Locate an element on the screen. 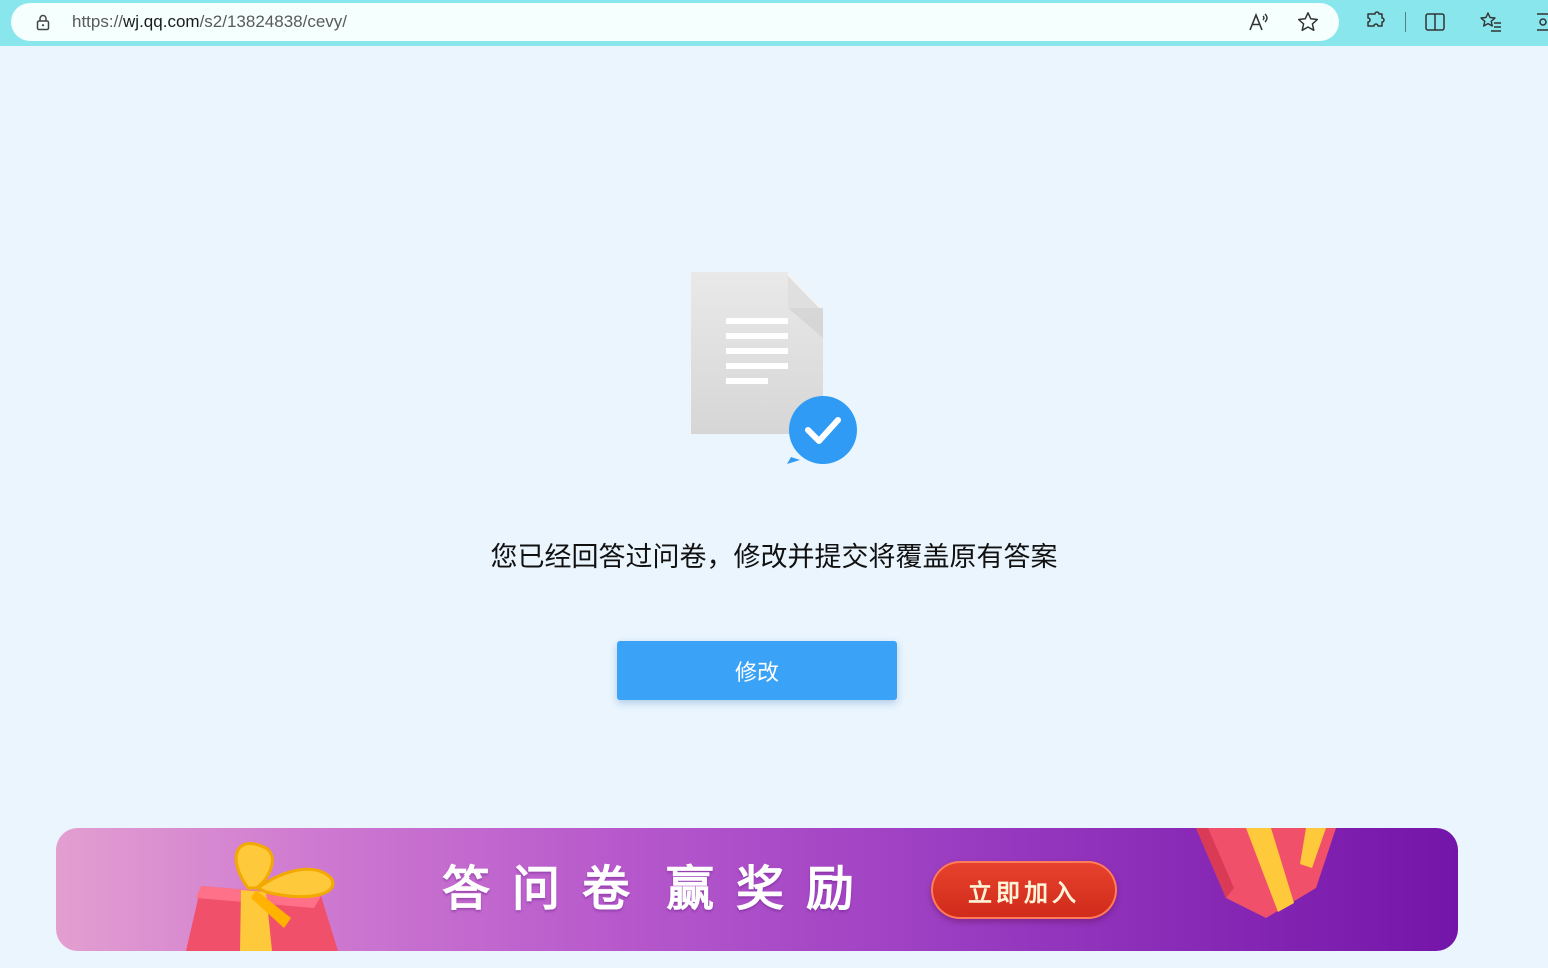 The image size is (1548, 968). url-text: https://wj.qq.com/s2/13824838/cevy/ is located at coordinates (209, 22).